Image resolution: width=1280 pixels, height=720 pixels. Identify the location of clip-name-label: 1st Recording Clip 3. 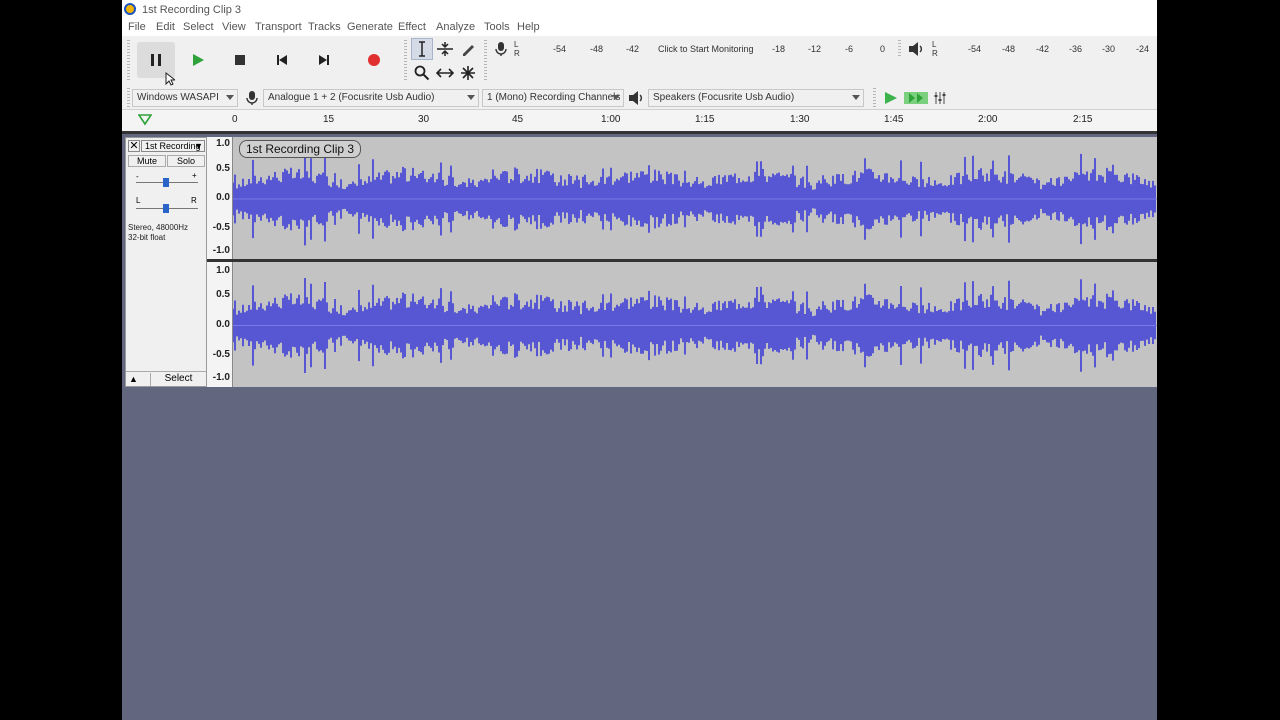
(300, 149).